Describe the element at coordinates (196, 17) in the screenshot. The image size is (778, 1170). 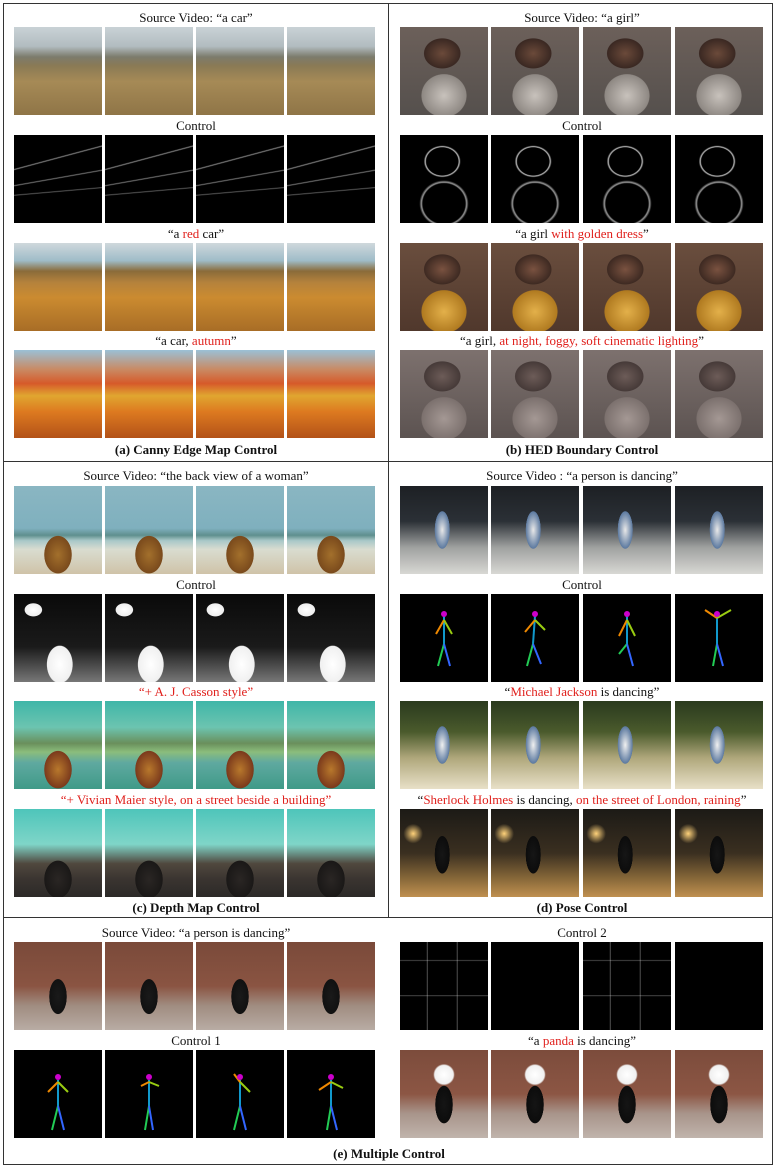
I see `panel-a-source-caption: Source Video: “a car”` at that location.